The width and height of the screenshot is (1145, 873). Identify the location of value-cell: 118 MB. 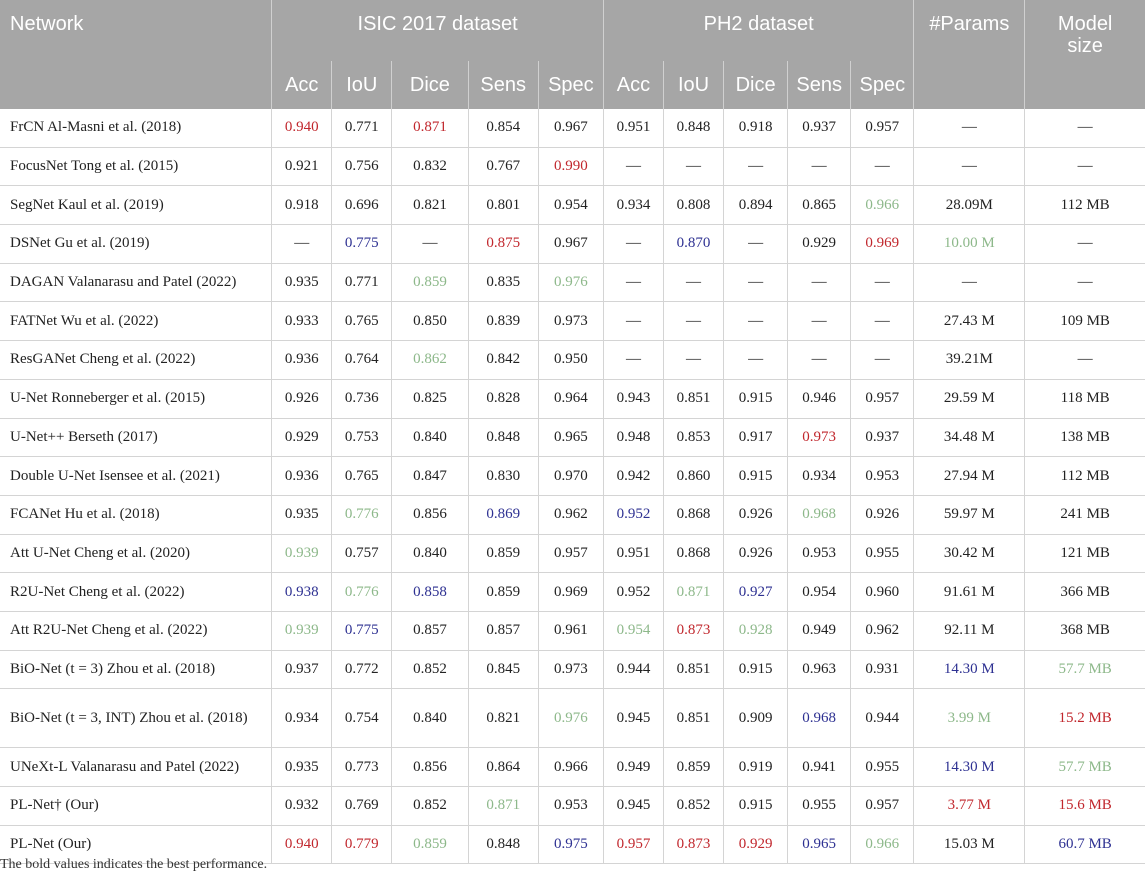
(1084, 399).